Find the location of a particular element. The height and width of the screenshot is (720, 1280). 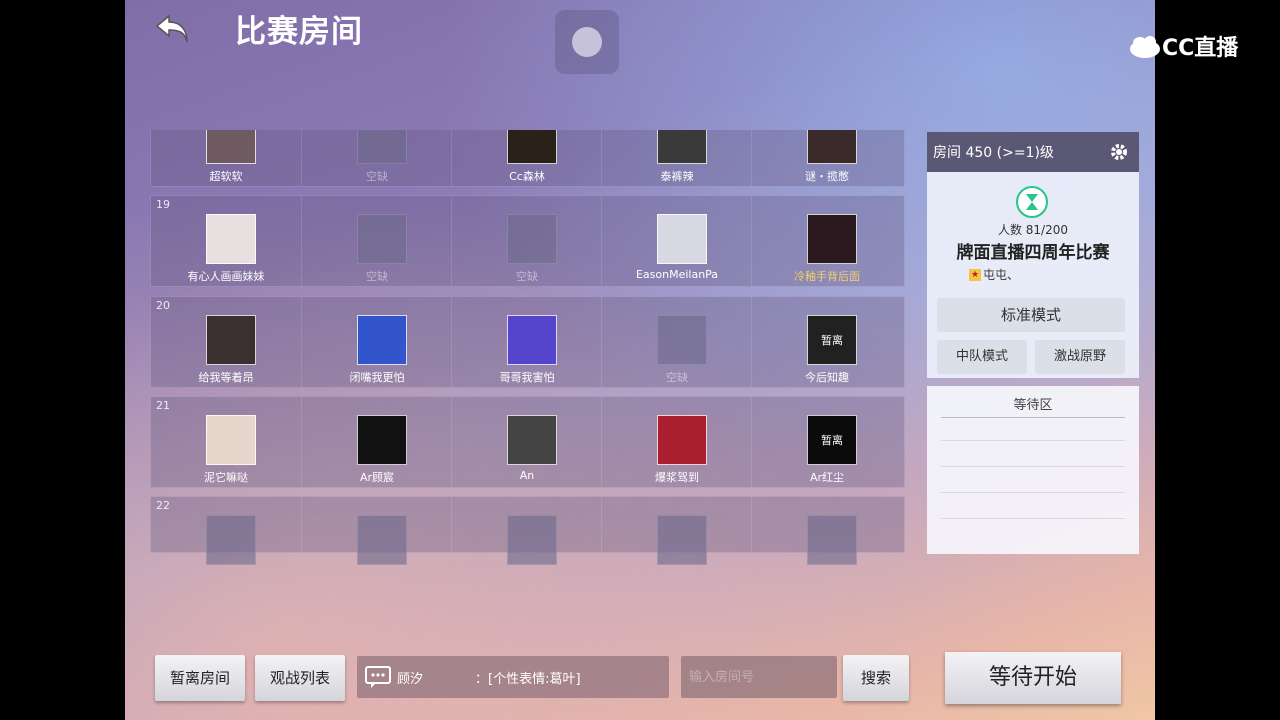

room-row: 21 泥它嘛哒 Ar顾宸 An 爆浆驾到 暂离 Ar红尘 is located at coordinates (527, 442).